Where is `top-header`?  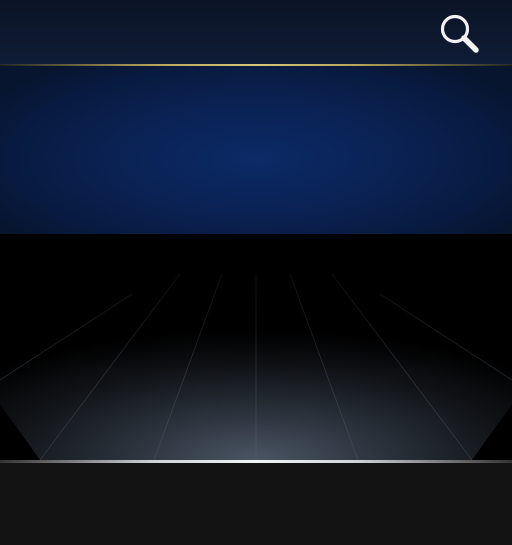 top-header is located at coordinates (256, 32).